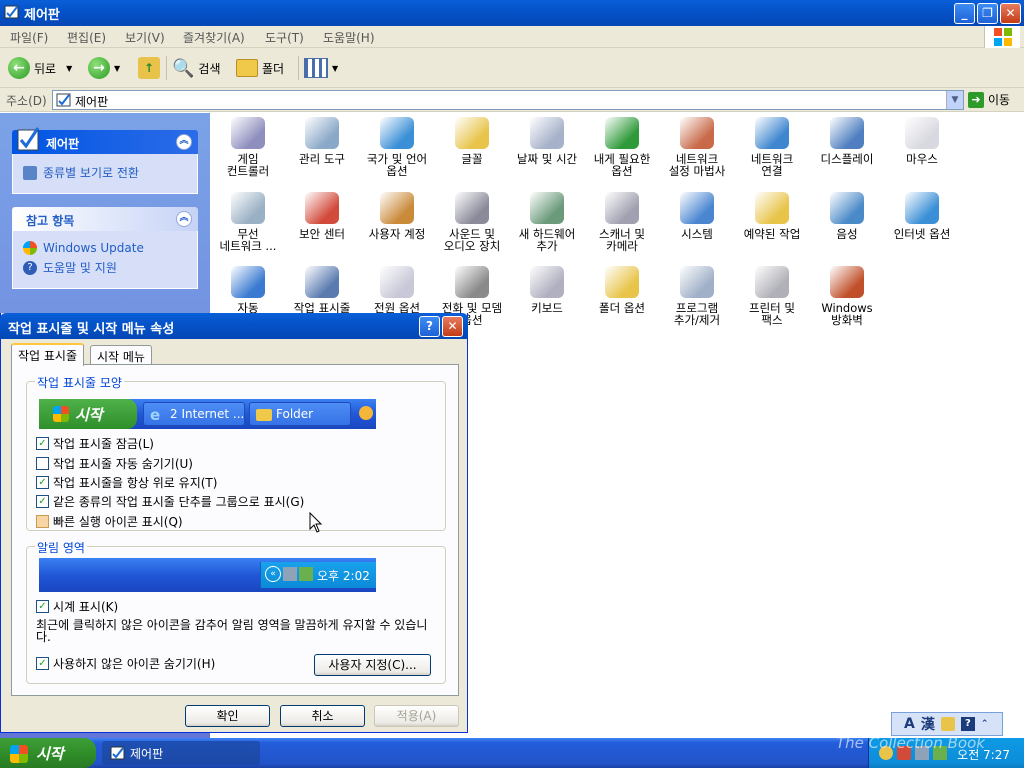  I want to click on panel-header: 참고 항목 ︽, so click(105, 219).